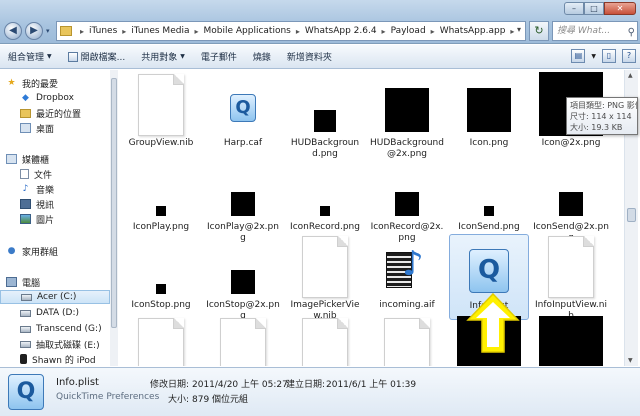  Describe the element at coordinates (489, 199) in the screenshot. I see `file-item: IconSend.png` at that location.